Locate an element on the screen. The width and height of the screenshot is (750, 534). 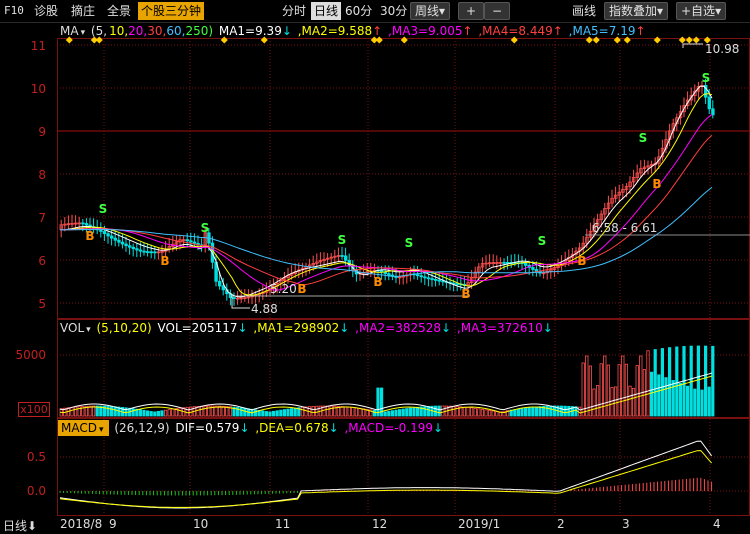
macd-axis-05: 0.5 is located at coordinates (36, 457).